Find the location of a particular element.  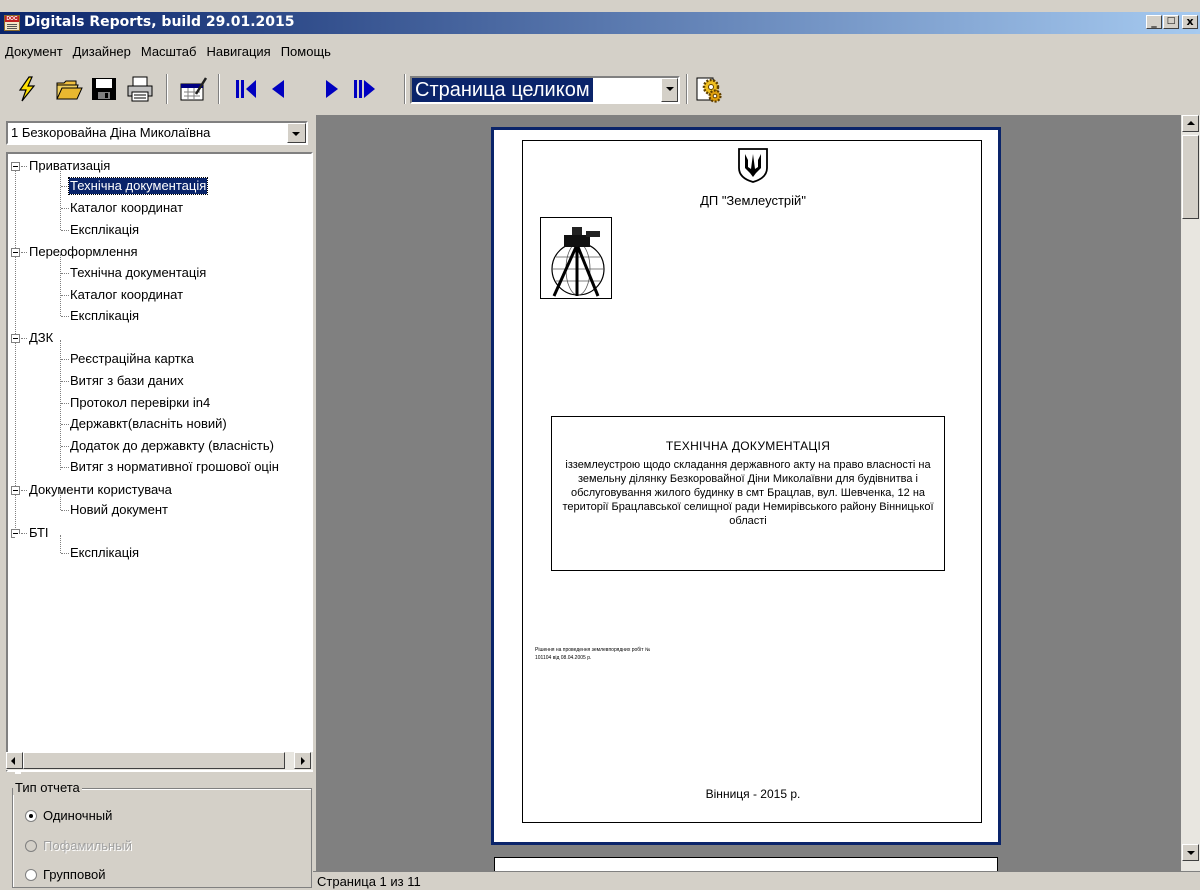

zoom-dropdown-button is located at coordinates (669, 90).